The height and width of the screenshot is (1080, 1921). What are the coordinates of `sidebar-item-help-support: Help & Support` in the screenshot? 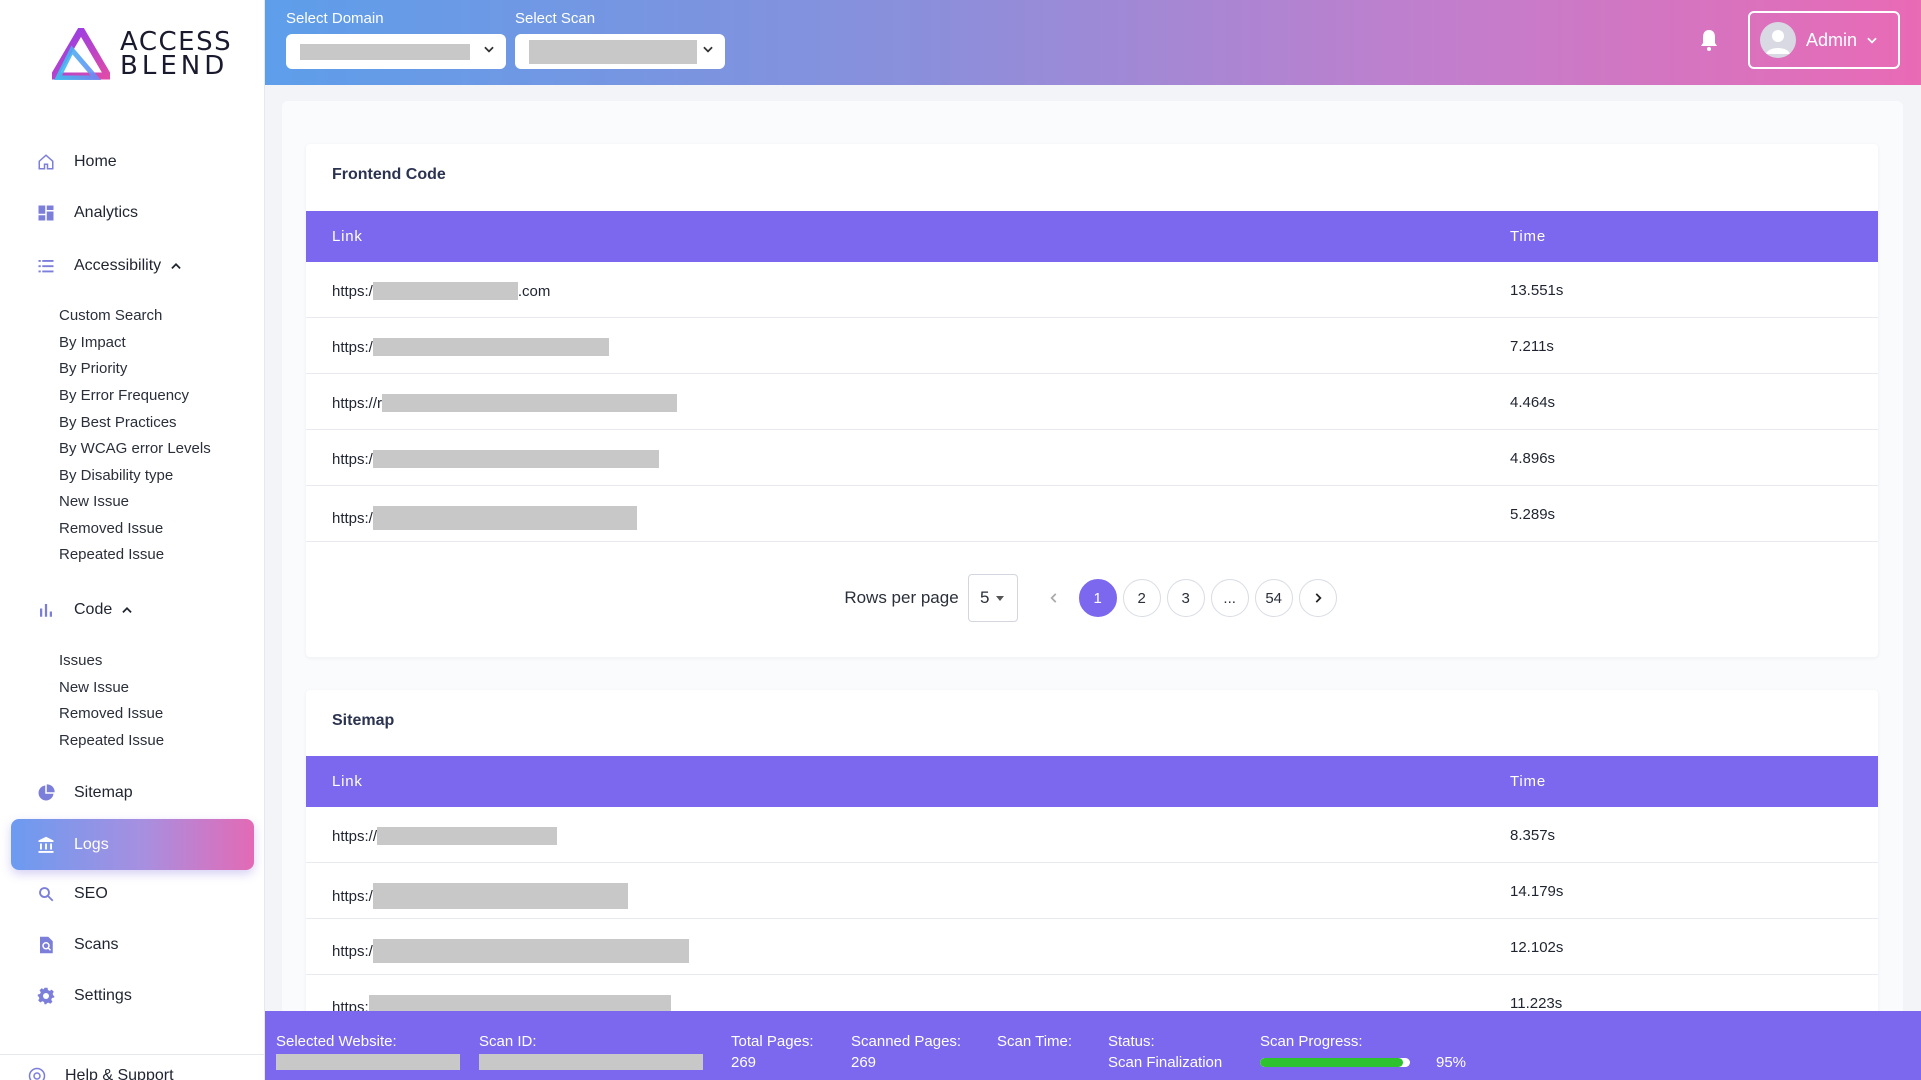 It's located at (132, 1070).